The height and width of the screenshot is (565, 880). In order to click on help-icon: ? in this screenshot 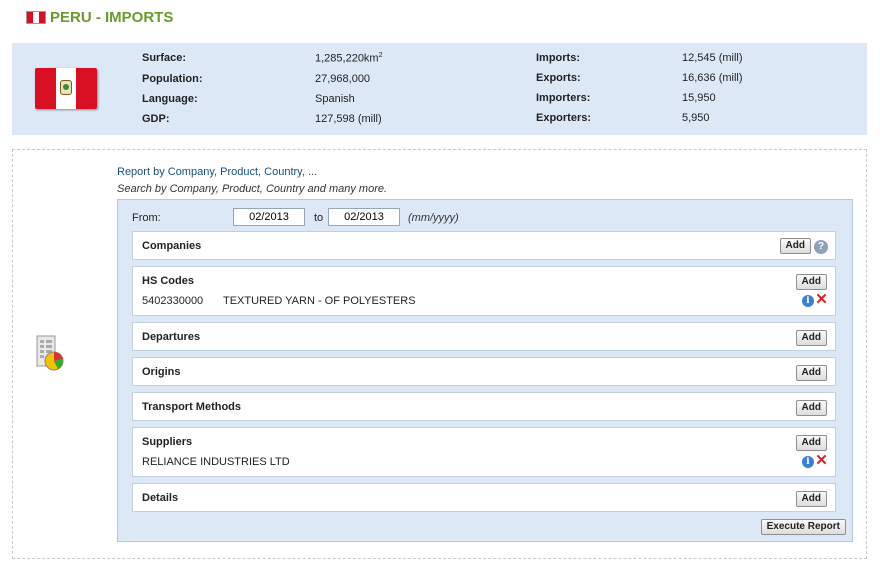, I will do `click(821, 247)`.